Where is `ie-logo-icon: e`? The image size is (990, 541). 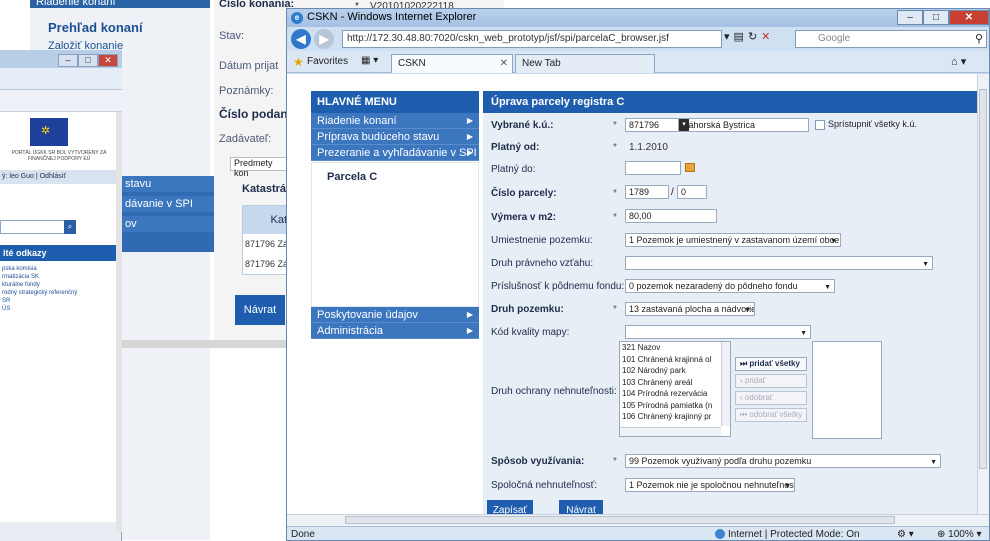
ie-logo-icon: e is located at coordinates (297, 18).